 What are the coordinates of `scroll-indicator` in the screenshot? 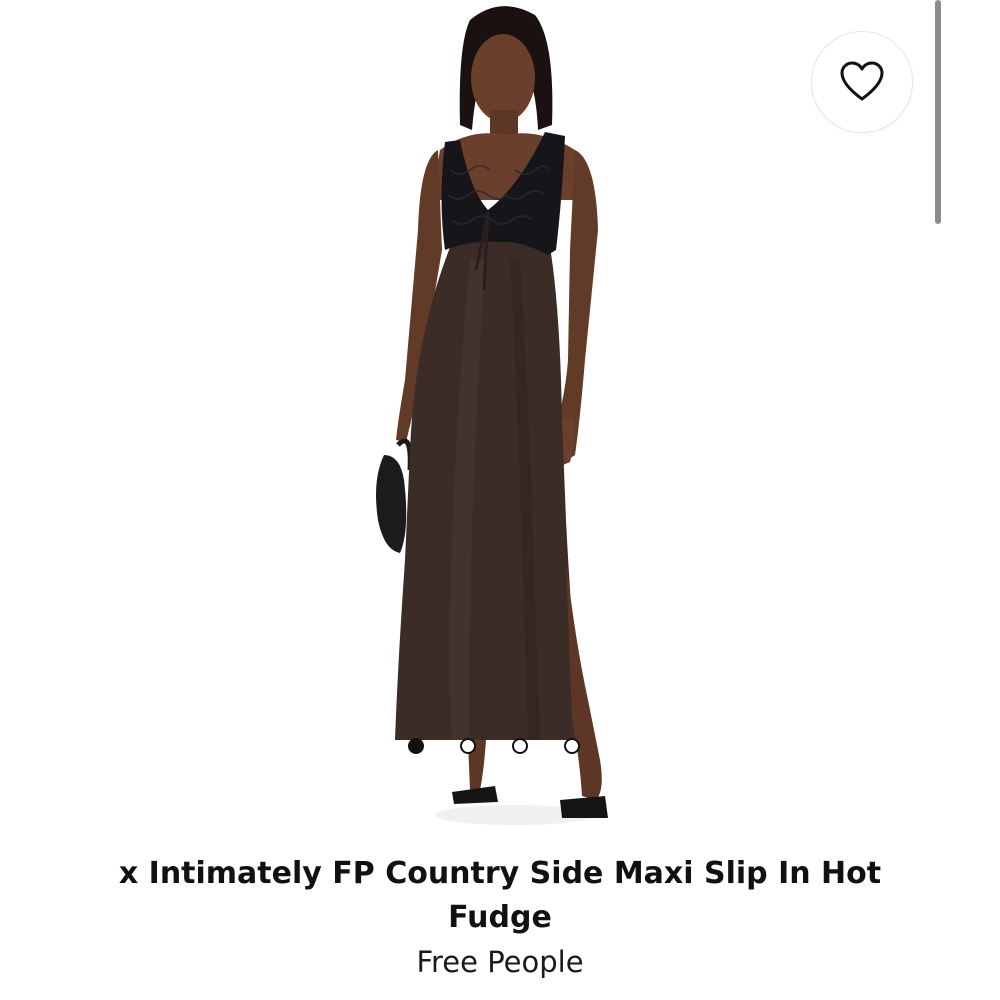 It's located at (938, 112).